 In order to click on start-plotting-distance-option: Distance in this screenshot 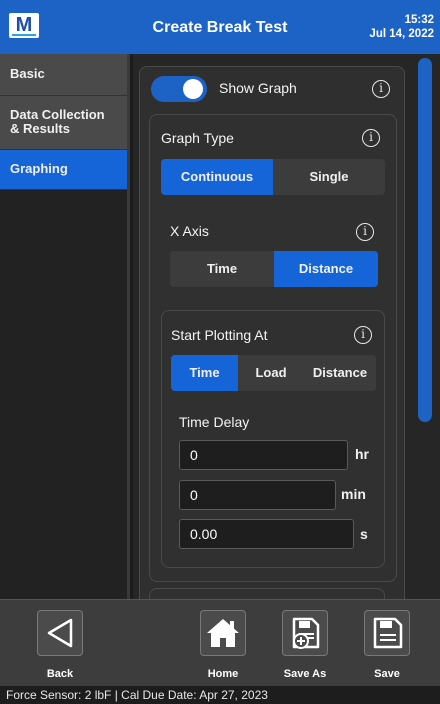, I will do `click(340, 373)`.